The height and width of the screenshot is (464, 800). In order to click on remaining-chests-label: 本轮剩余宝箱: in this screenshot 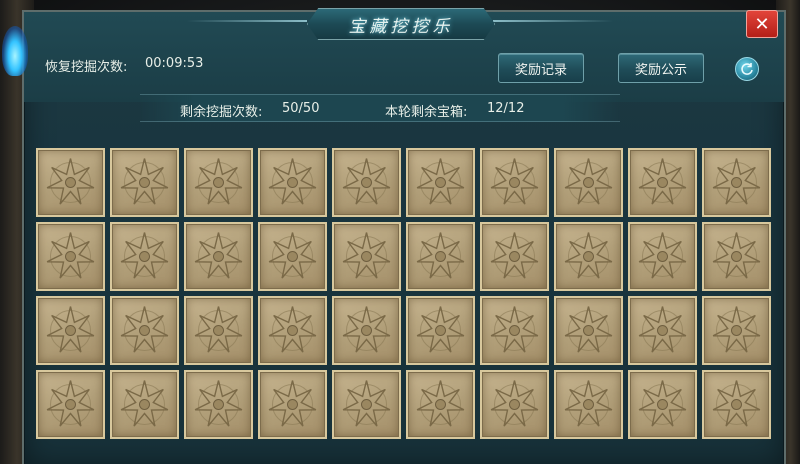, I will do `click(426, 112)`.